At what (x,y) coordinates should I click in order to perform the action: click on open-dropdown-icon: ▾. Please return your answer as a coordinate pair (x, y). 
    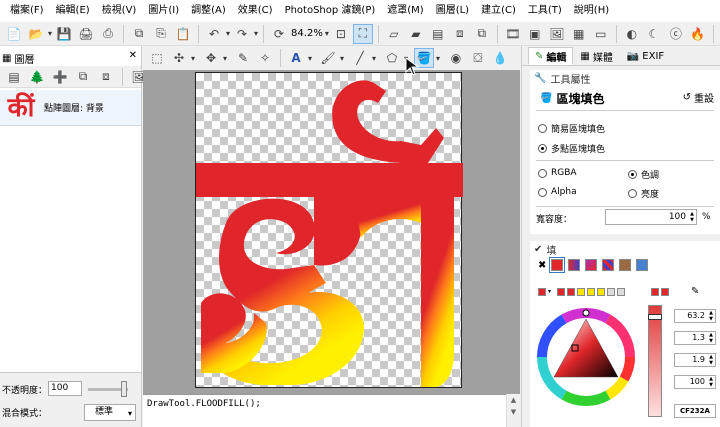
    Looking at the image, I should click on (50, 33).